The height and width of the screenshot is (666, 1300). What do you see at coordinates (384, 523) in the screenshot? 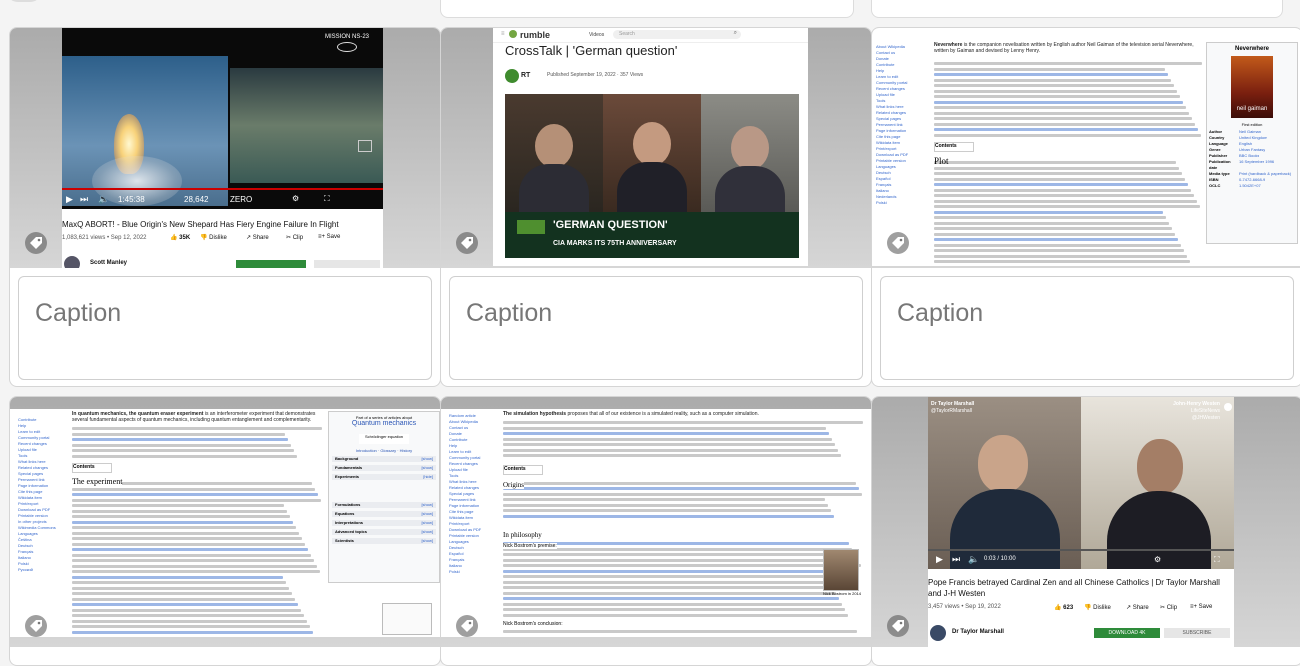
I see `navbox-row: Interpretations [show]` at bounding box center [384, 523].